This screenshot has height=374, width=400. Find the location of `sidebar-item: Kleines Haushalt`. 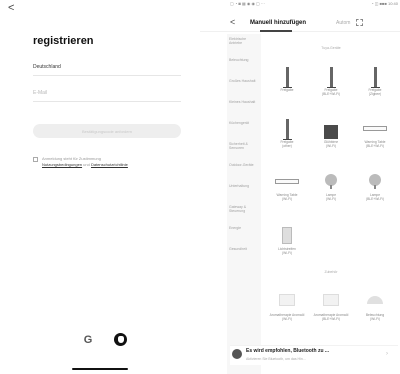

sidebar-item: Kleines Haushalt is located at coordinates (244, 107).